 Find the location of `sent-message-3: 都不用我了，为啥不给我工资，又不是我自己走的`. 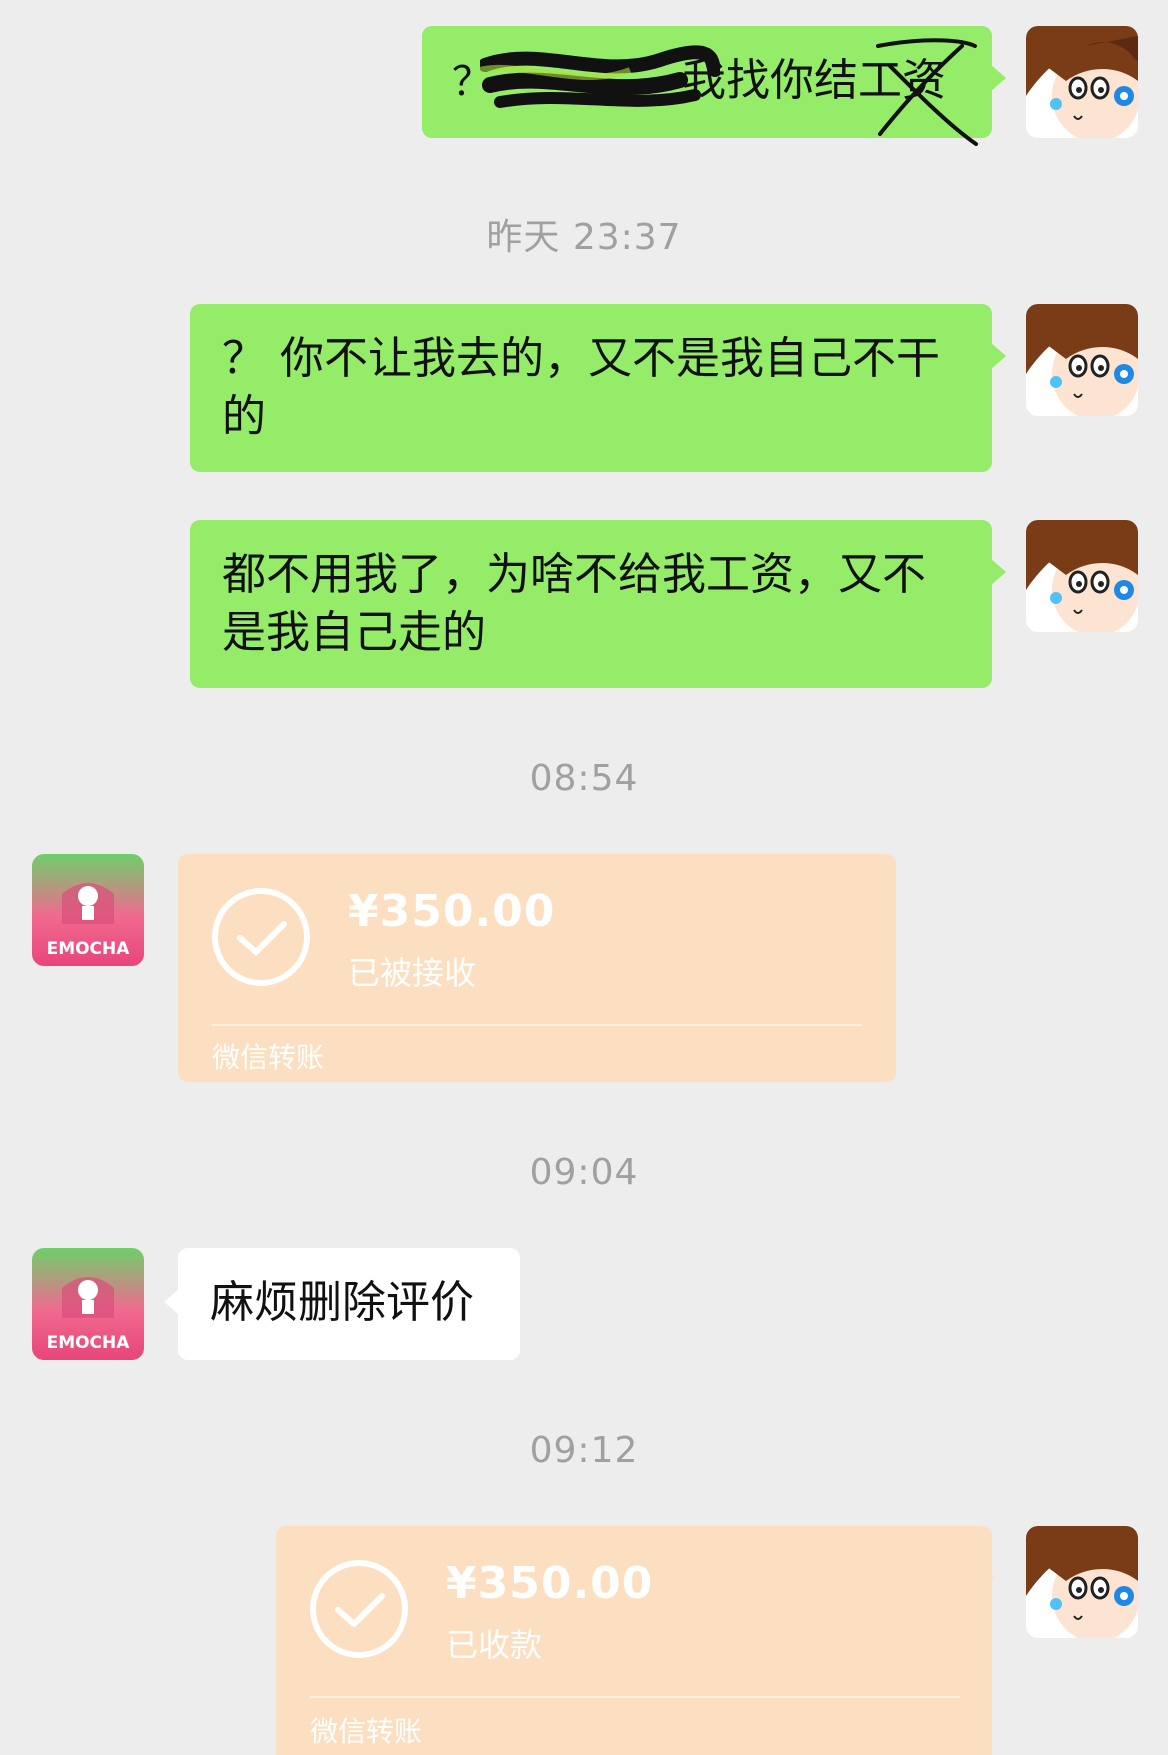

sent-message-3: 都不用我了，为啥不给我工资，又不是我自己走的 is located at coordinates (598, 604).